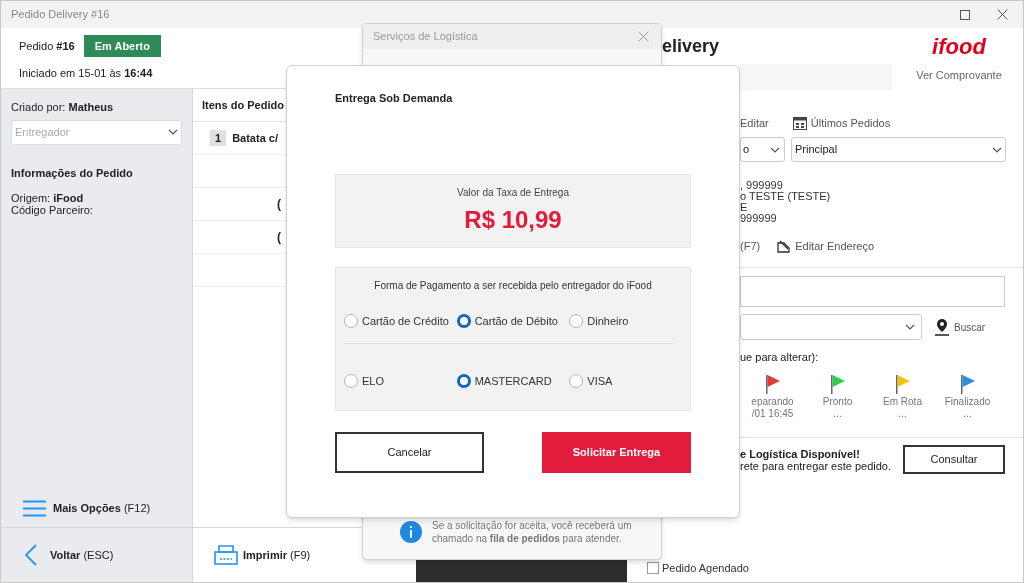 Image resolution: width=1024 pixels, height=583 pixels. What do you see at coordinates (786, 196) in the screenshot?
I see `customer-info-line: o TESTE (TESTE)` at bounding box center [786, 196].